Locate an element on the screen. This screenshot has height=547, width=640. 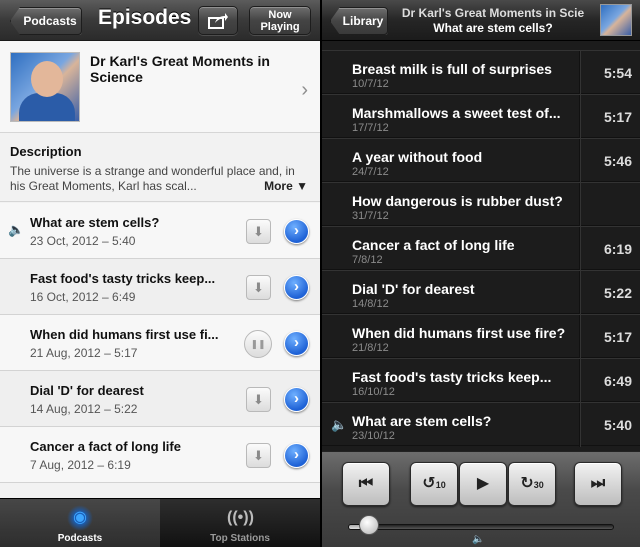
podcast-header: Dr Karl's Great Moments in Science › is located at coordinates (160, 87).